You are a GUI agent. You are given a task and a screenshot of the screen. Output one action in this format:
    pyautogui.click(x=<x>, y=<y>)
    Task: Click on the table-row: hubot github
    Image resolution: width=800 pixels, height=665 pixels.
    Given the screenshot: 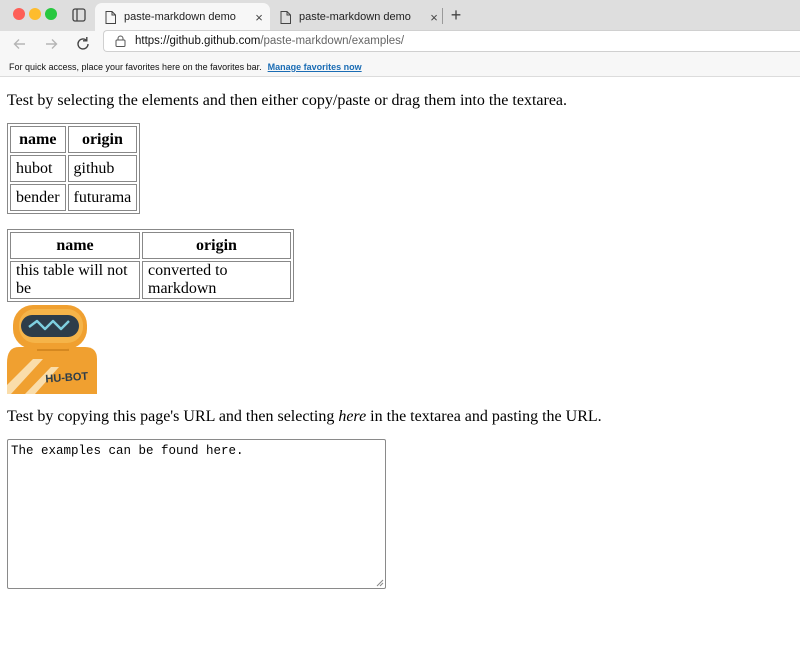 What is the action you would take?
    pyautogui.click(x=74, y=168)
    